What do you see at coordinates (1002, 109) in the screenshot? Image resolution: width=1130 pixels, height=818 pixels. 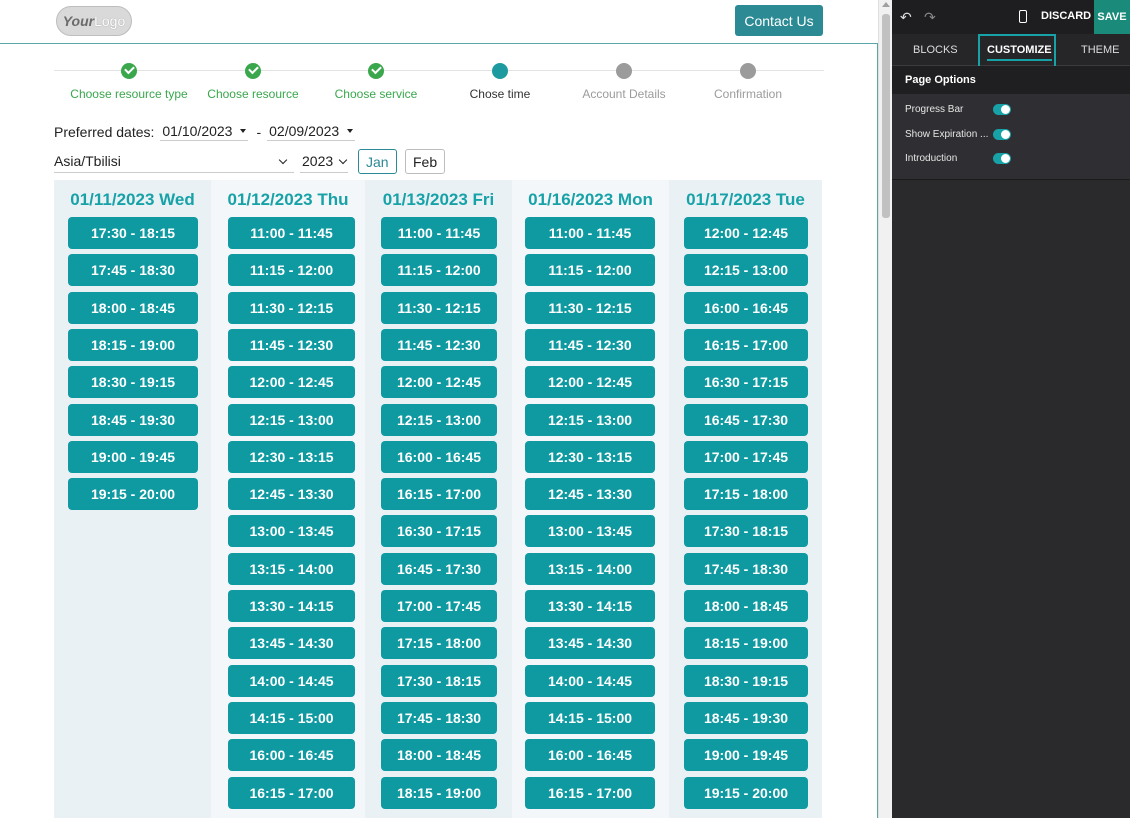 I see `toggle-progress-bar` at bounding box center [1002, 109].